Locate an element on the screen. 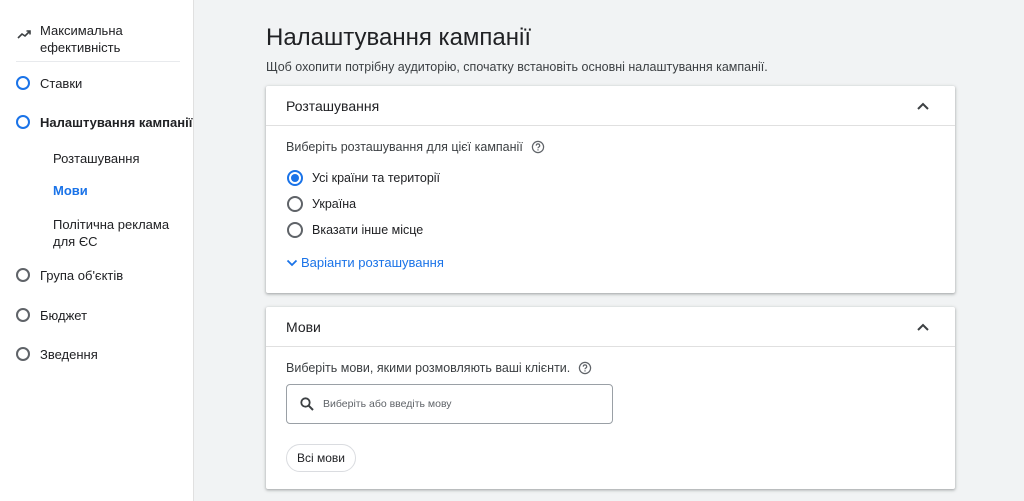 The width and height of the screenshot is (1024, 501). sidebar-item-performance: Максимальна ефективність is located at coordinates (98, 39).